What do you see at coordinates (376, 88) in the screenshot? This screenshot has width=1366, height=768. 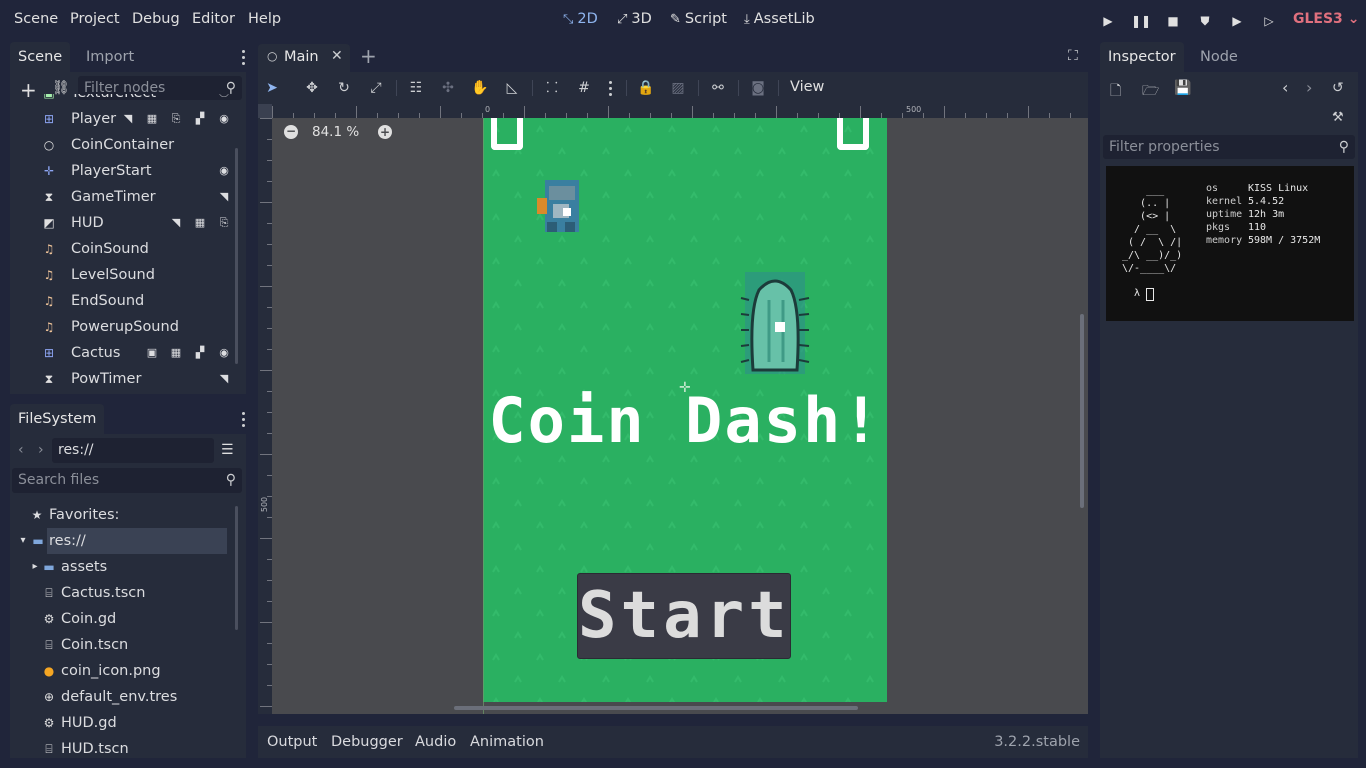 I see `scale-tool-icon: ⤢` at bounding box center [376, 88].